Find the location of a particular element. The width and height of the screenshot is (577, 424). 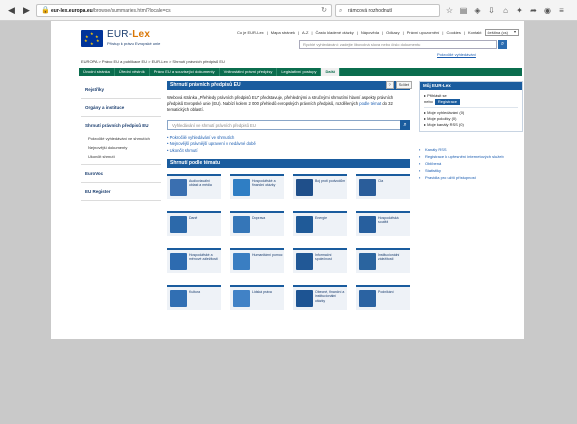

topic-label: Podnikání is located at coordinates (386, 292).